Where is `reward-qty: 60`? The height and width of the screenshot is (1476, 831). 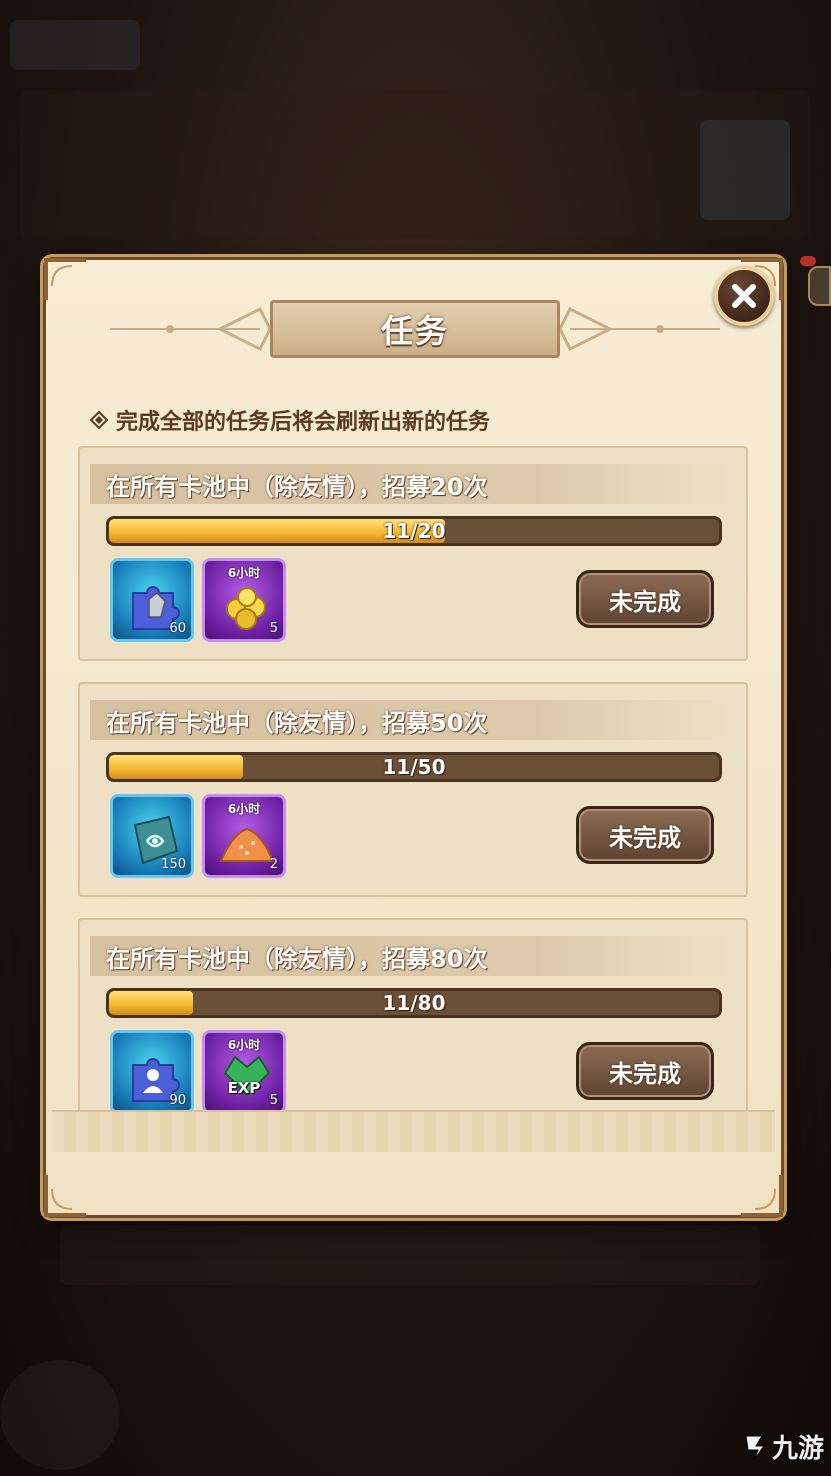 reward-qty: 60 is located at coordinates (177, 628).